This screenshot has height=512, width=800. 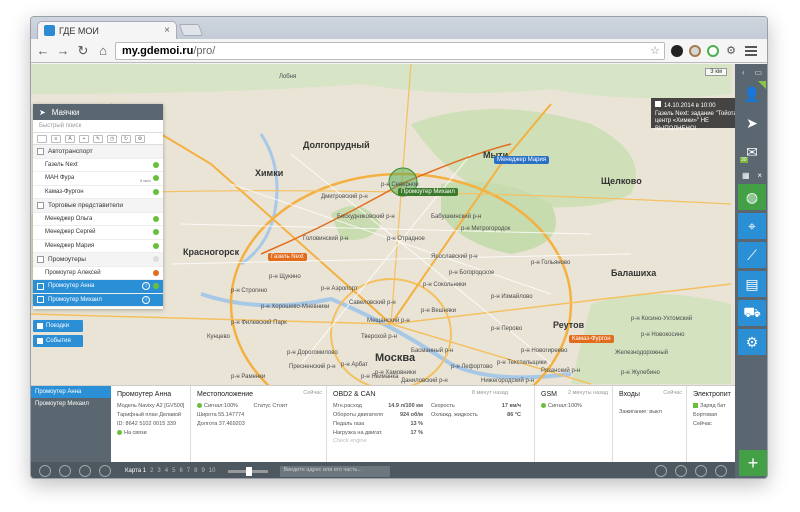 What do you see at coordinates (753, 463) in the screenshot?
I see `add-app-button: +` at bounding box center [753, 463].